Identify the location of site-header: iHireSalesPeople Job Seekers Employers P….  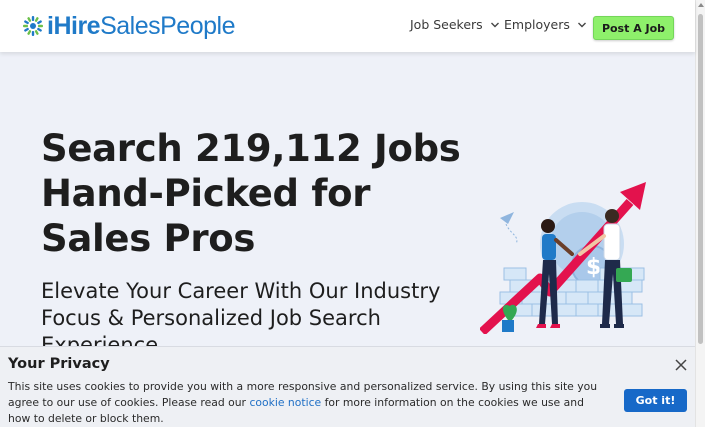
(347, 26).